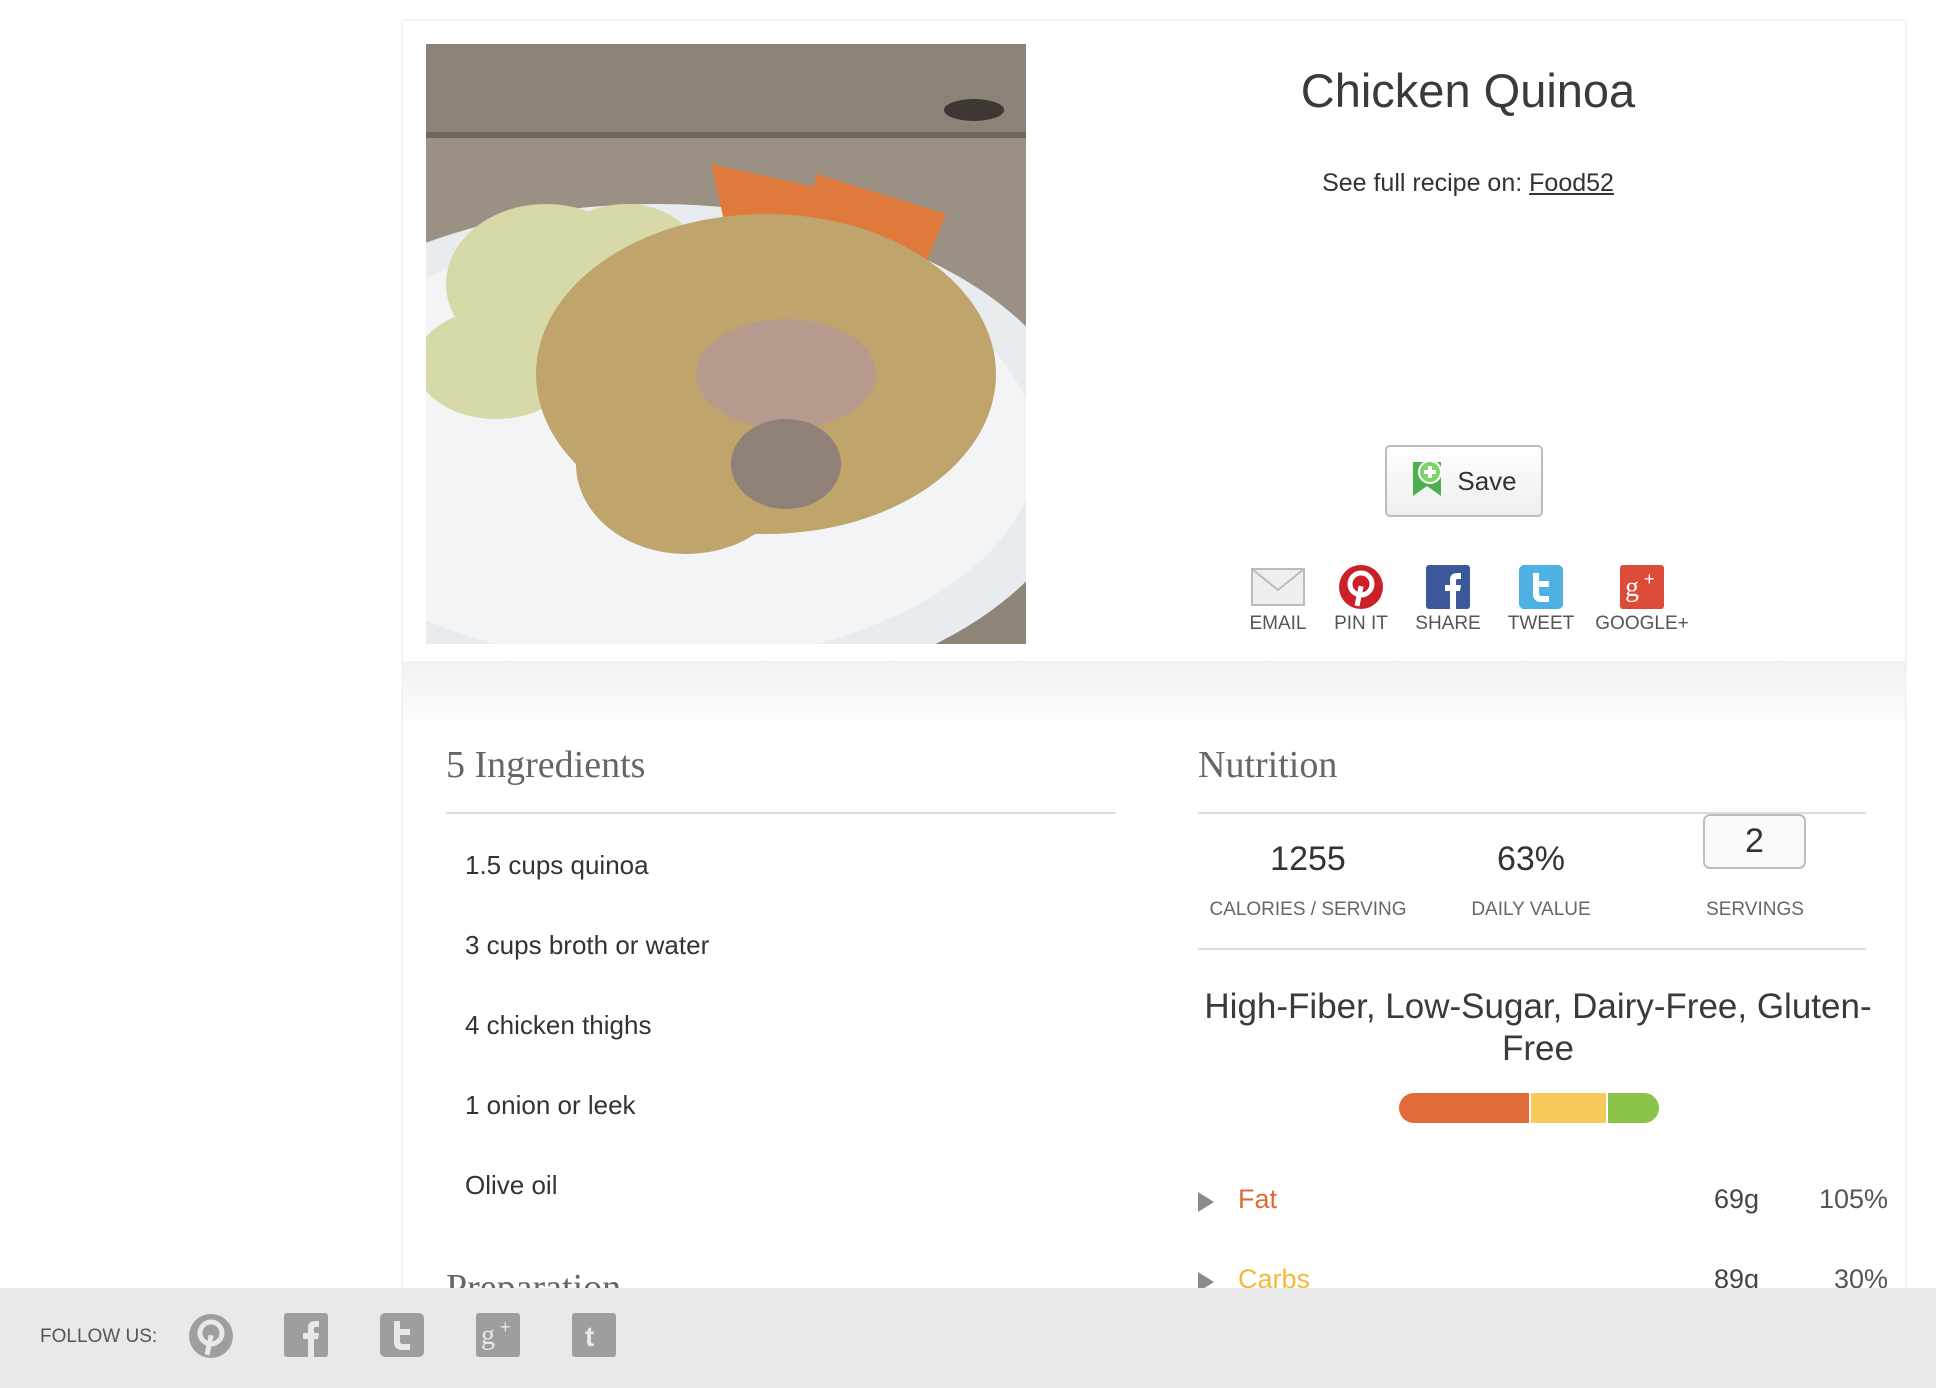 The image size is (1936, 1388). What do you see at coordinates (1258, 1199) in the screenshot?
I see `nutrient-name: Fat` at bounding box center [1258, 1199].